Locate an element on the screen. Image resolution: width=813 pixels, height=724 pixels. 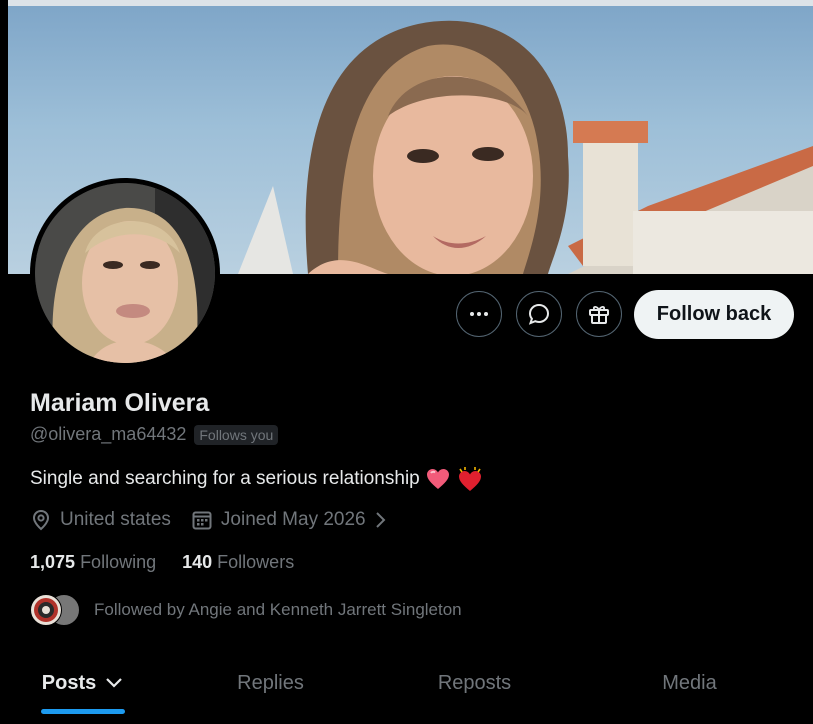
followers-stat: 140 Followers is located at coordinates (238, 562).